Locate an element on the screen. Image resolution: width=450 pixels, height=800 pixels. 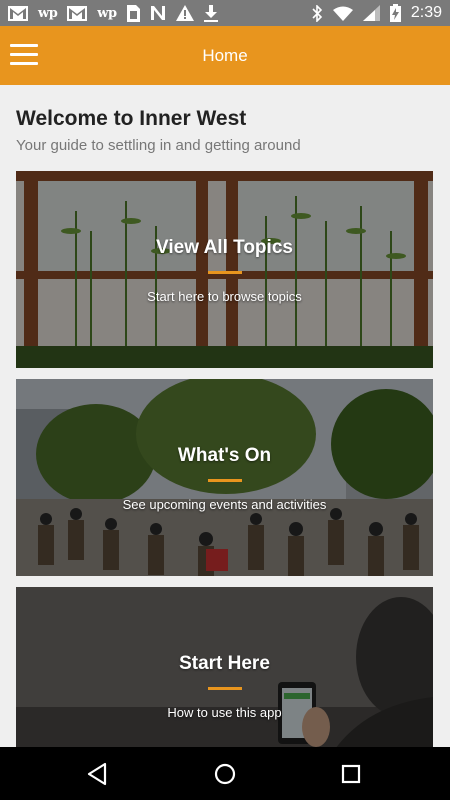
notification-icons: wp wp is located at coordinates (113, 13).